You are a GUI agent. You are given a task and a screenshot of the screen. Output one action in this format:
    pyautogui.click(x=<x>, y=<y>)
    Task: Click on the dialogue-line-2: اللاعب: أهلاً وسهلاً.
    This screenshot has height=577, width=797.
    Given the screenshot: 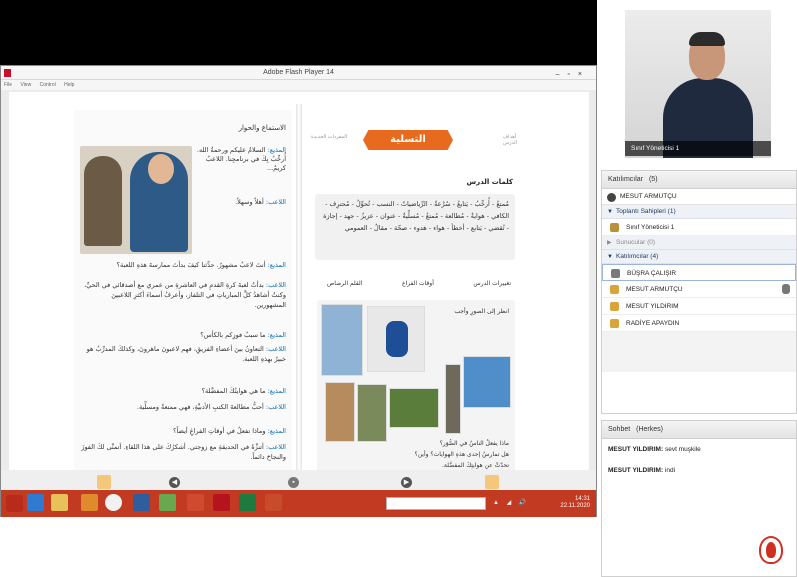 What is the action you would take?
    pyautogui.click(x=260, y=202)
    